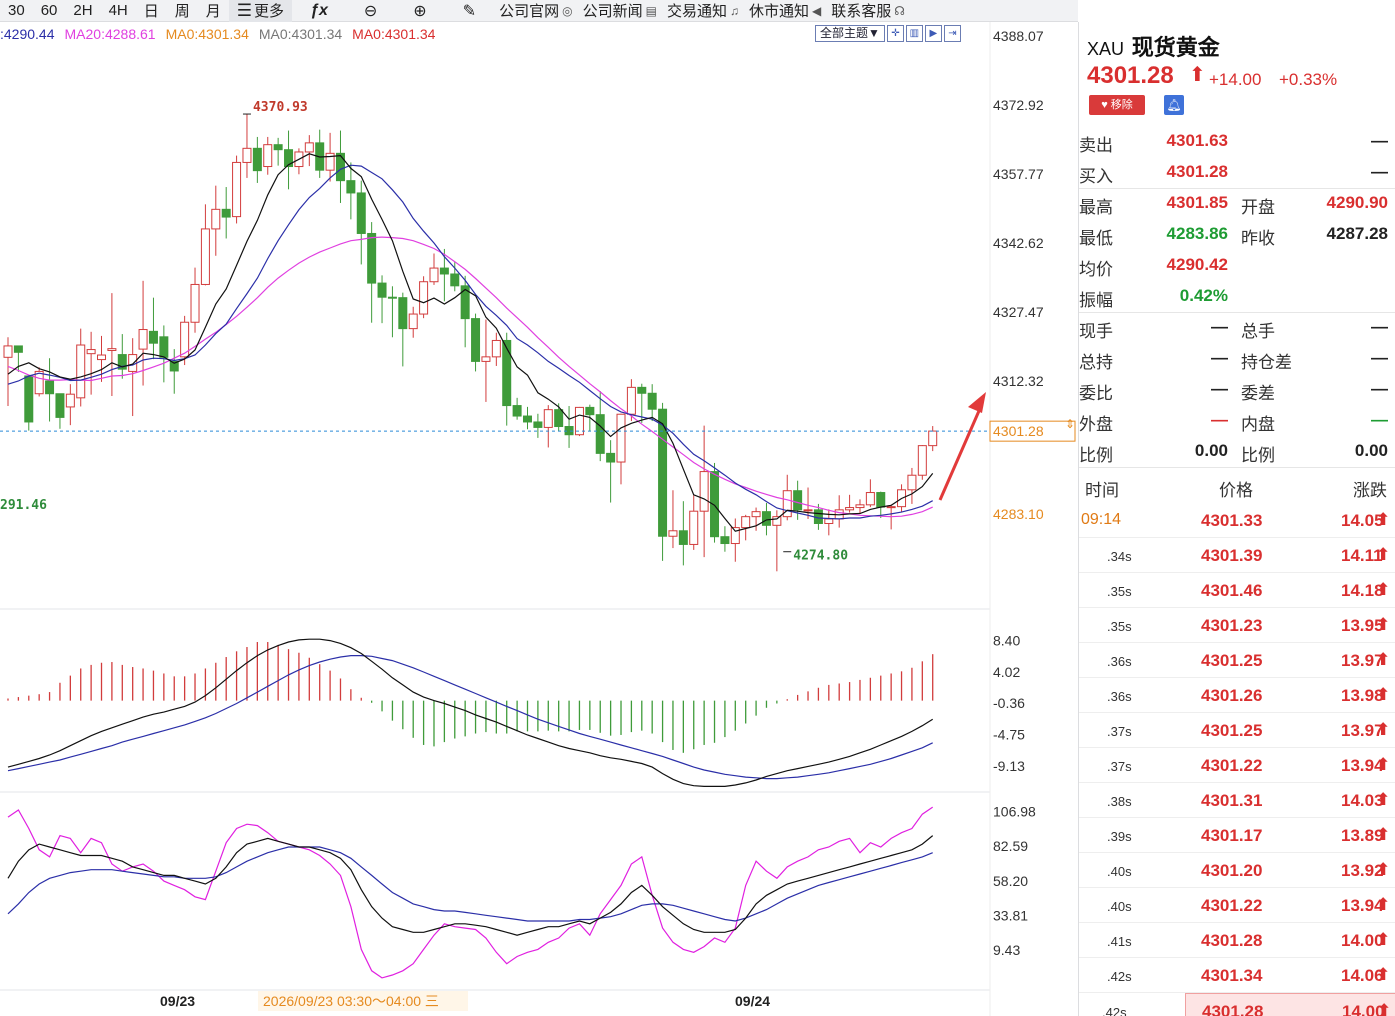 This screenshot has width=1395, height=1016. Describe the element at coordinates (419, 11) in the screenshot. I see `zoom-in-icon: ⊕` at that location.